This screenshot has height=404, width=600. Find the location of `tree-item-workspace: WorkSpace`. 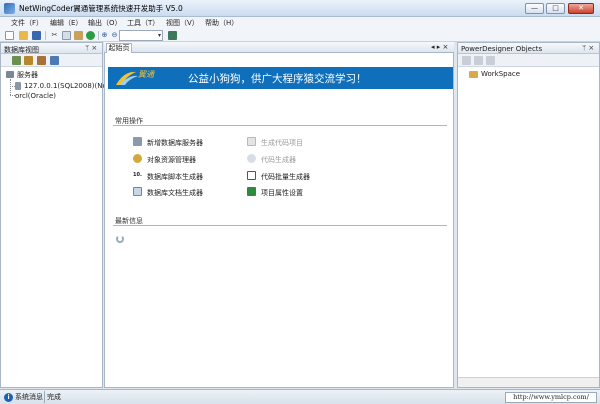

tree-item-workspace: WorkSpace is located at coordinates (500, 74).